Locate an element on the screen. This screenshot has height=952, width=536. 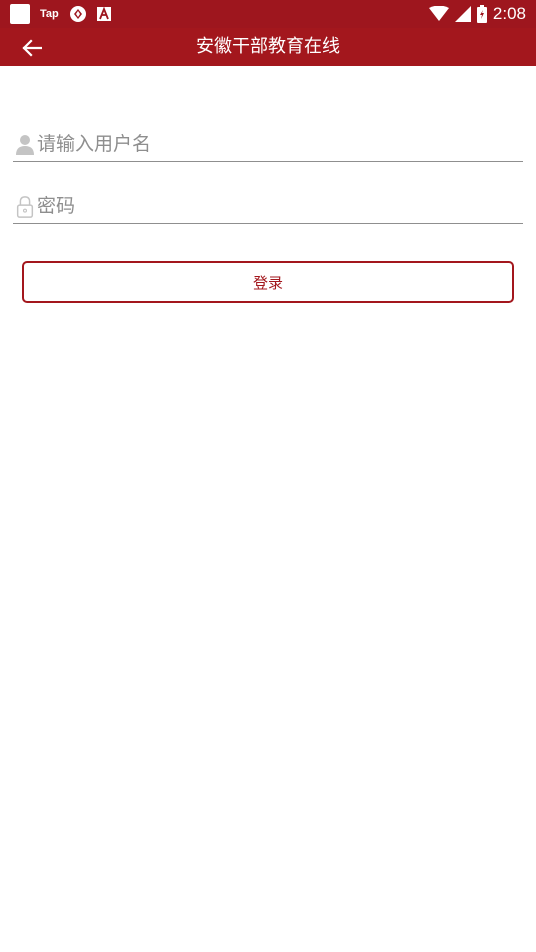
signal-icon is located at coordinates (462, 14).